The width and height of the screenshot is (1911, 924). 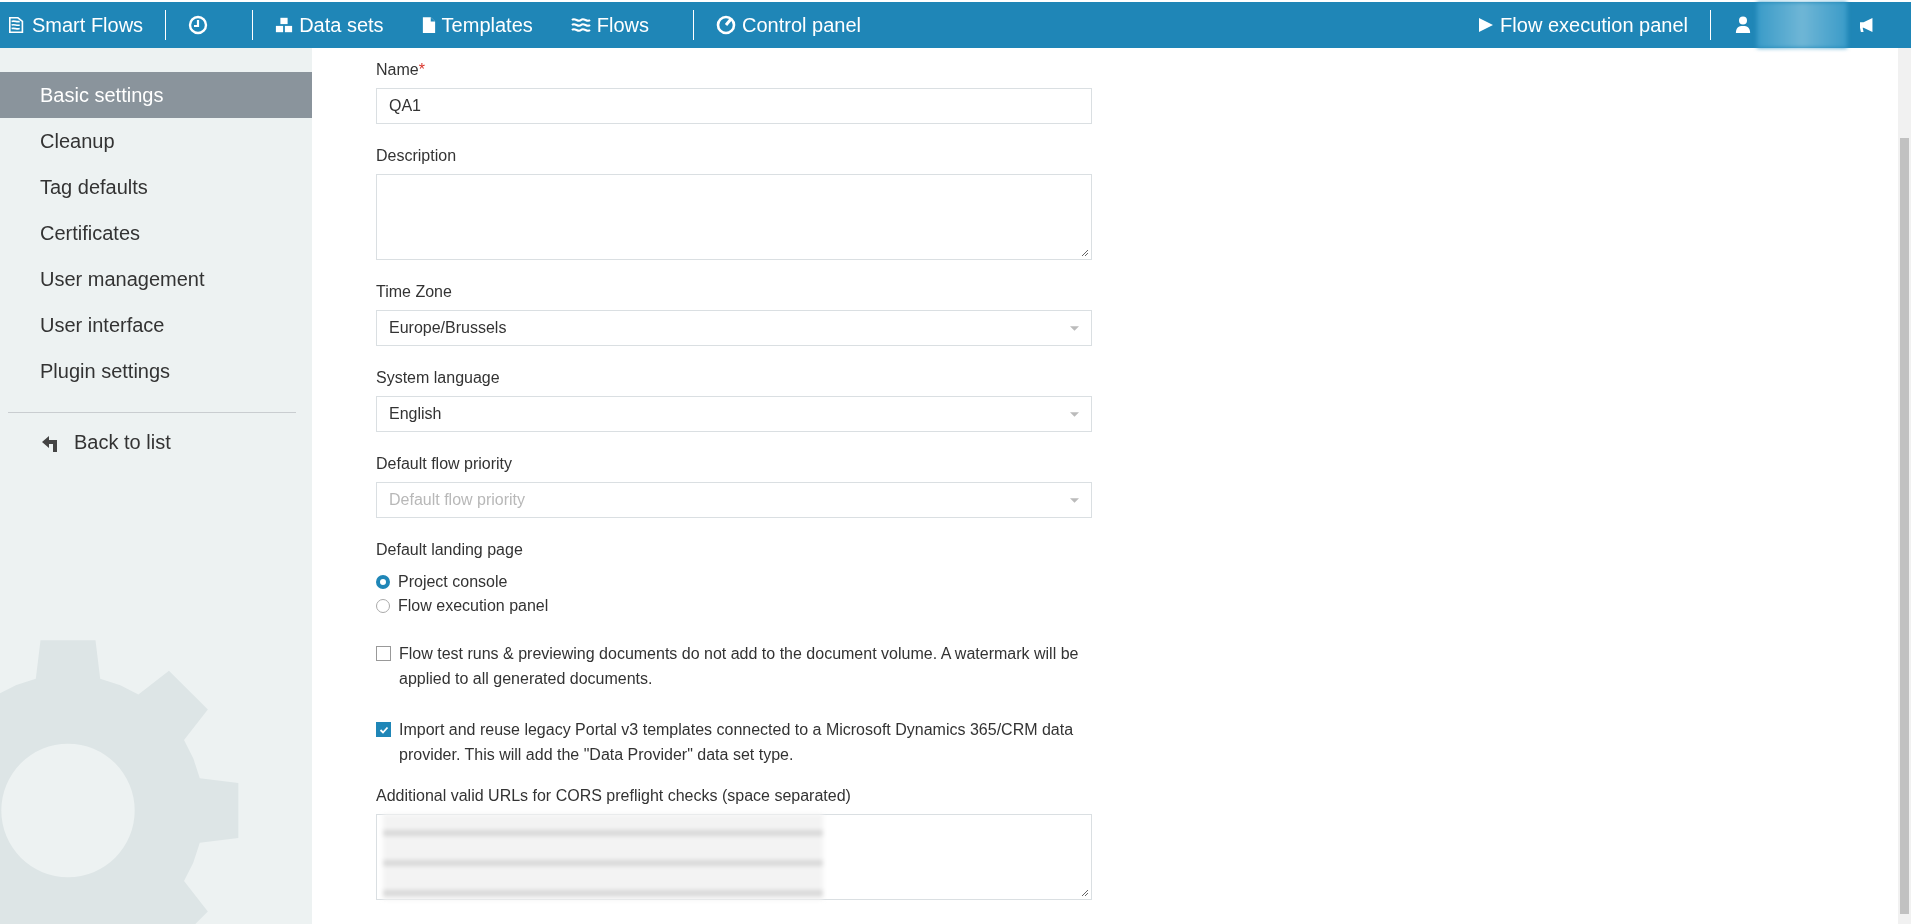 What do you see at coordinates (414, 292) in the screenshot?
I see `field-label: Time Zone` at bounding box center [414, 292].